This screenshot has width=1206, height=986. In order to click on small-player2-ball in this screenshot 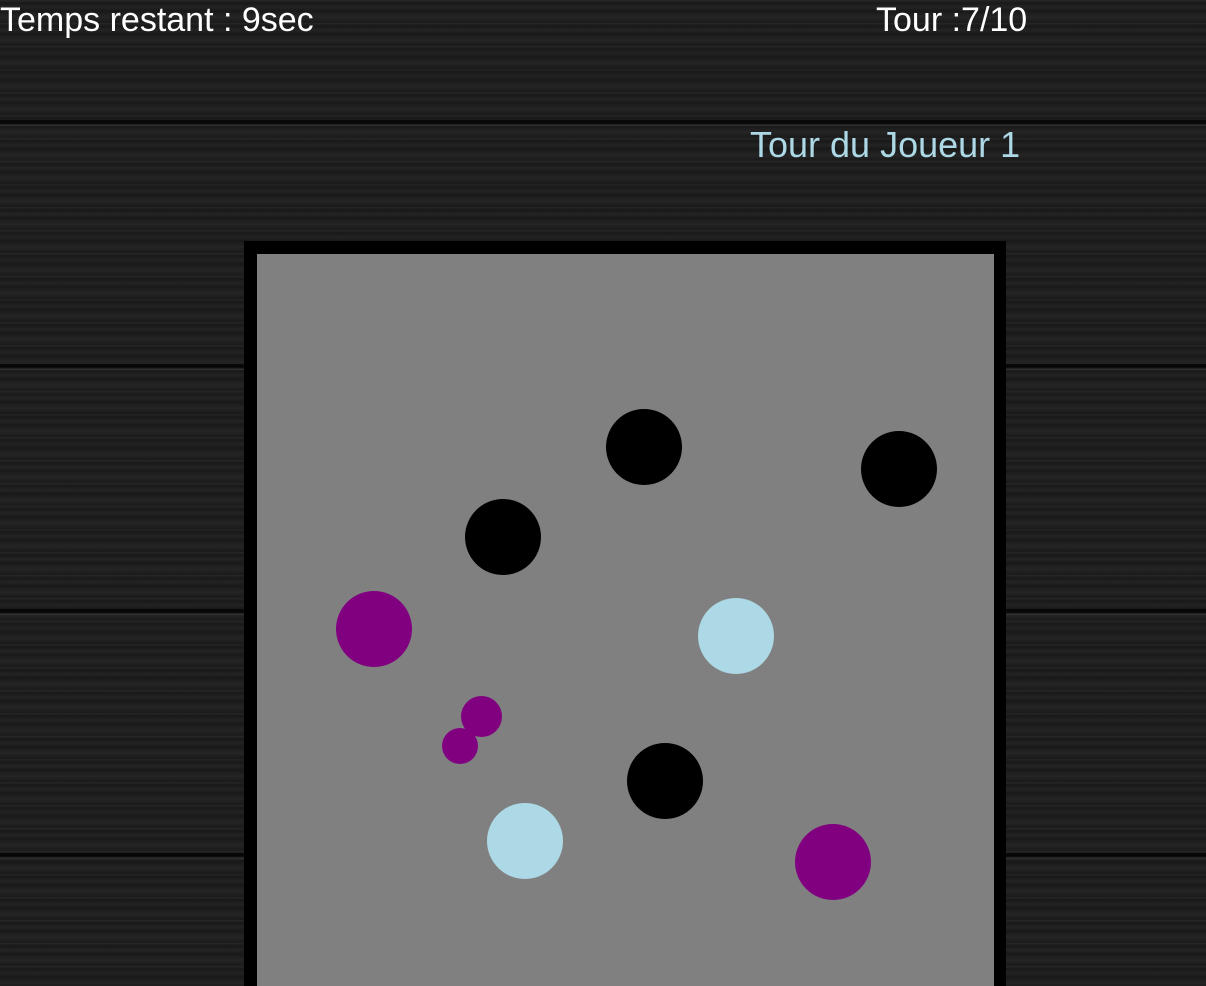, I will do `click(460, 746)`.